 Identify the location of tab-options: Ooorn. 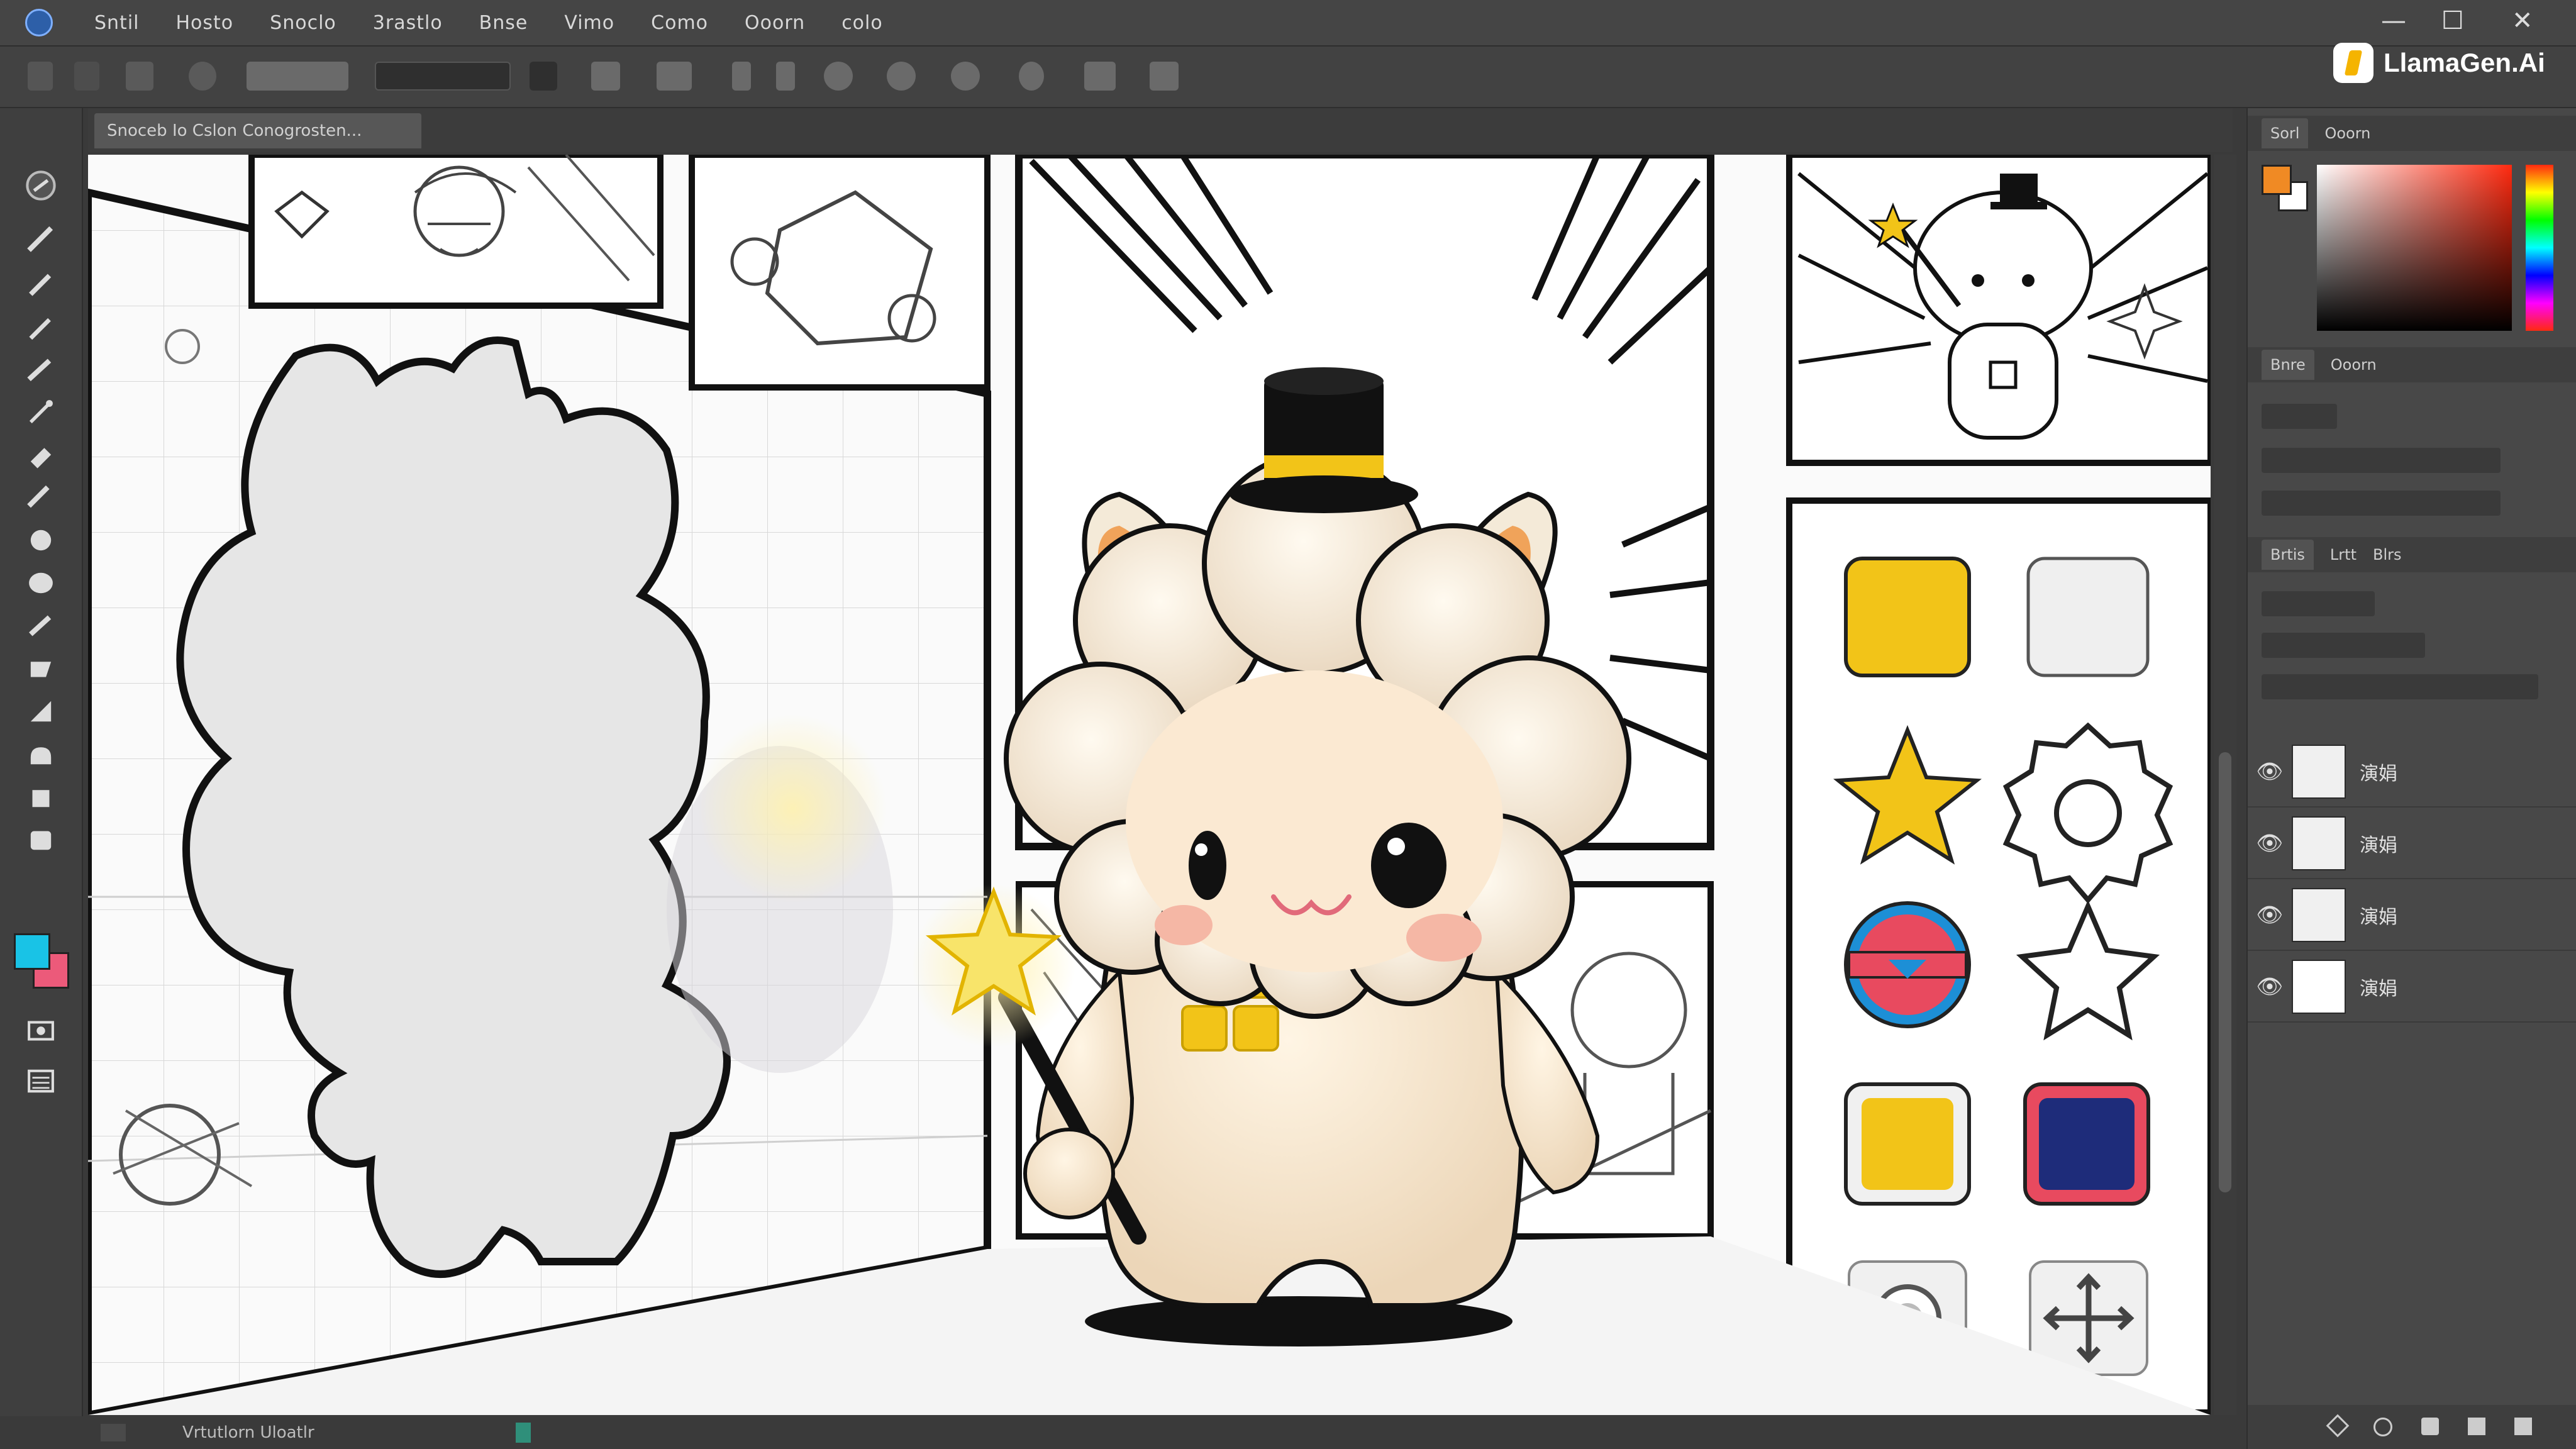
(2354, 365).